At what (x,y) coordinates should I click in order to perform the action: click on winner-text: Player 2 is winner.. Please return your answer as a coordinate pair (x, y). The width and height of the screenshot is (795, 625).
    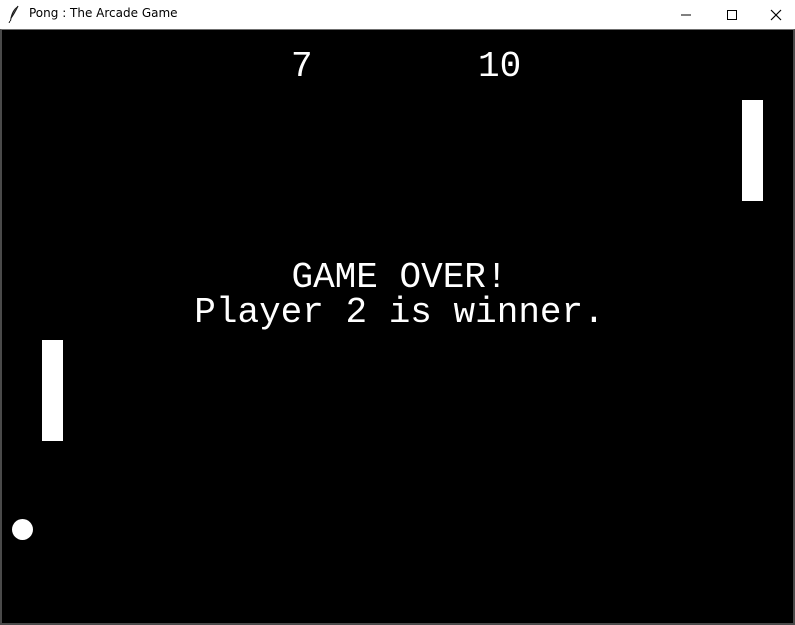
    Looking at the image, I should click on (399, 312).